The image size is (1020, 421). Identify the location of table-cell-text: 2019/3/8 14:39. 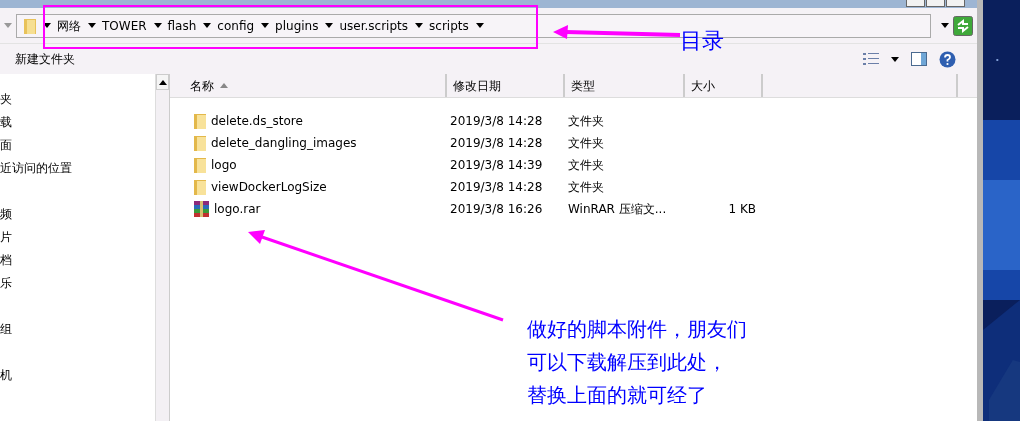
(497, 165).